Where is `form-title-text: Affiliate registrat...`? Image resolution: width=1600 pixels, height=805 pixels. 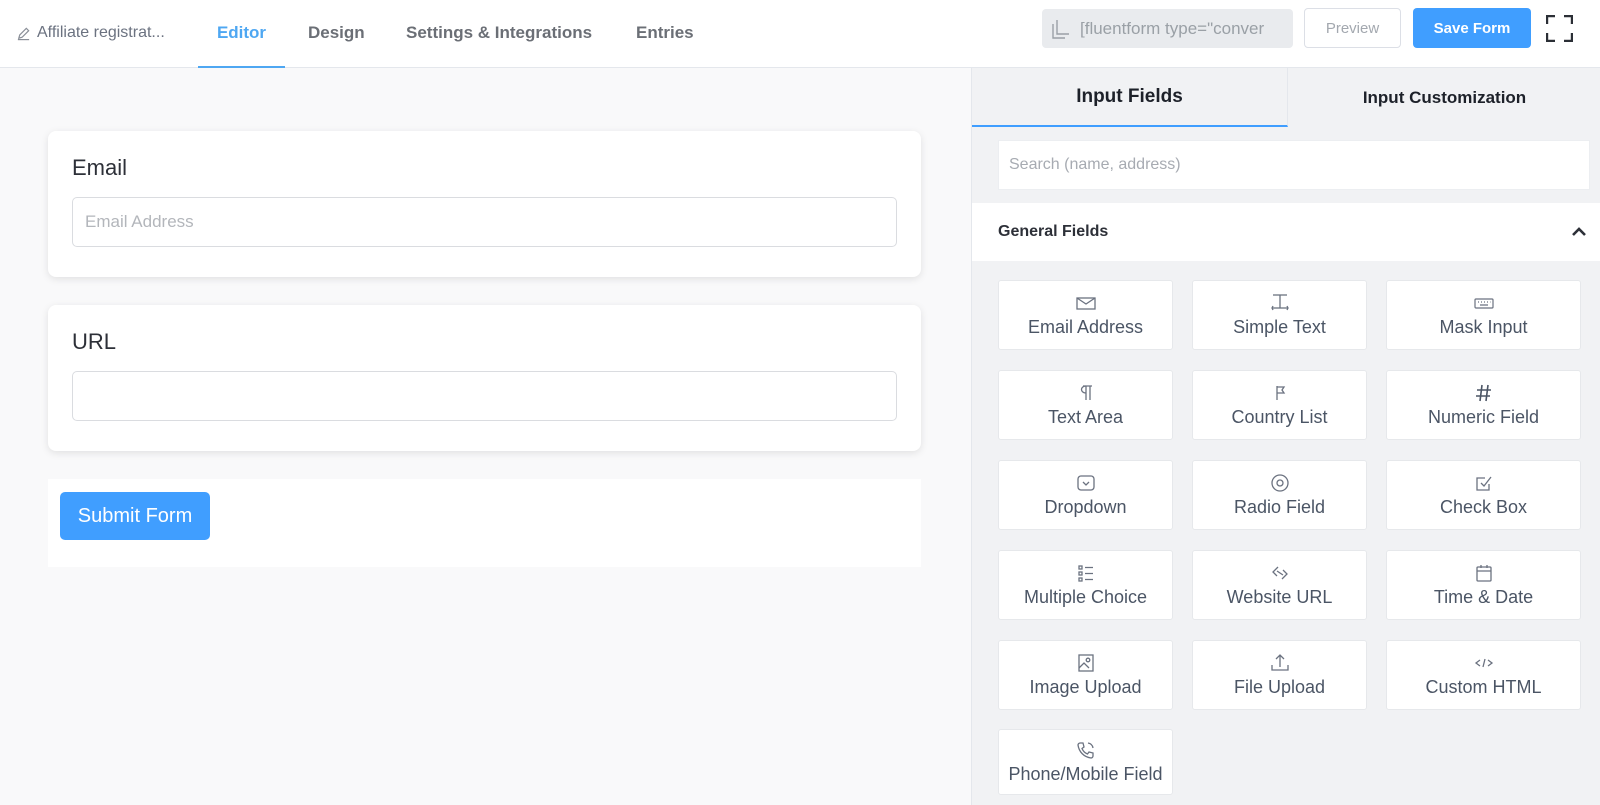
form-title-text: Affiliate registrat... is located at coordinates (101, 32).